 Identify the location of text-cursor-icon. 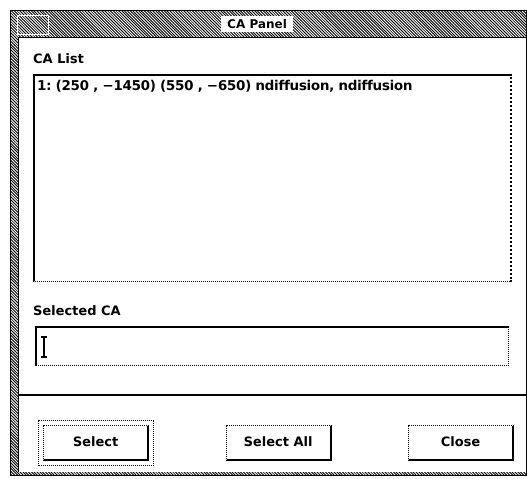
(44, 347).